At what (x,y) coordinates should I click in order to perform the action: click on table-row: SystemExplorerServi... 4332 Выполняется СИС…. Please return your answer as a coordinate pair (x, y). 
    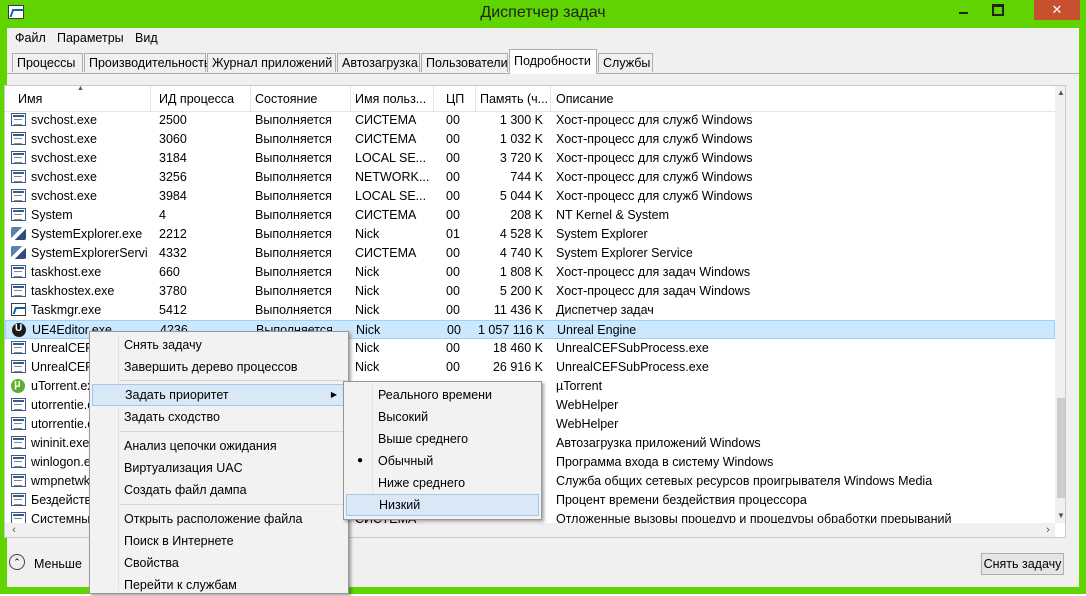
    Looking at the image, I should click on (530, 253).